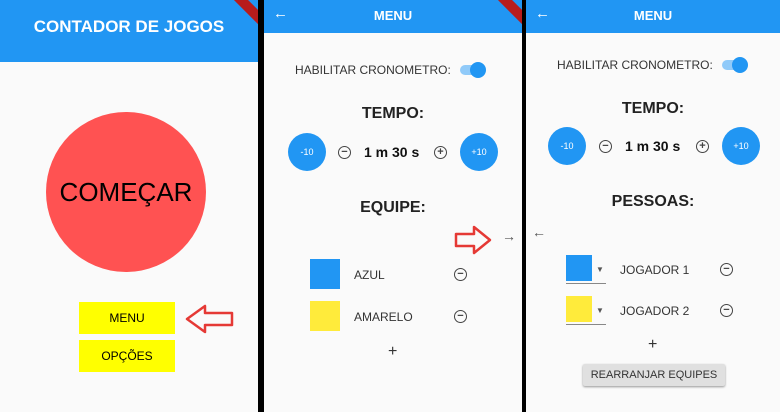  I want to click on add-player-button: +, so click(652, 345).